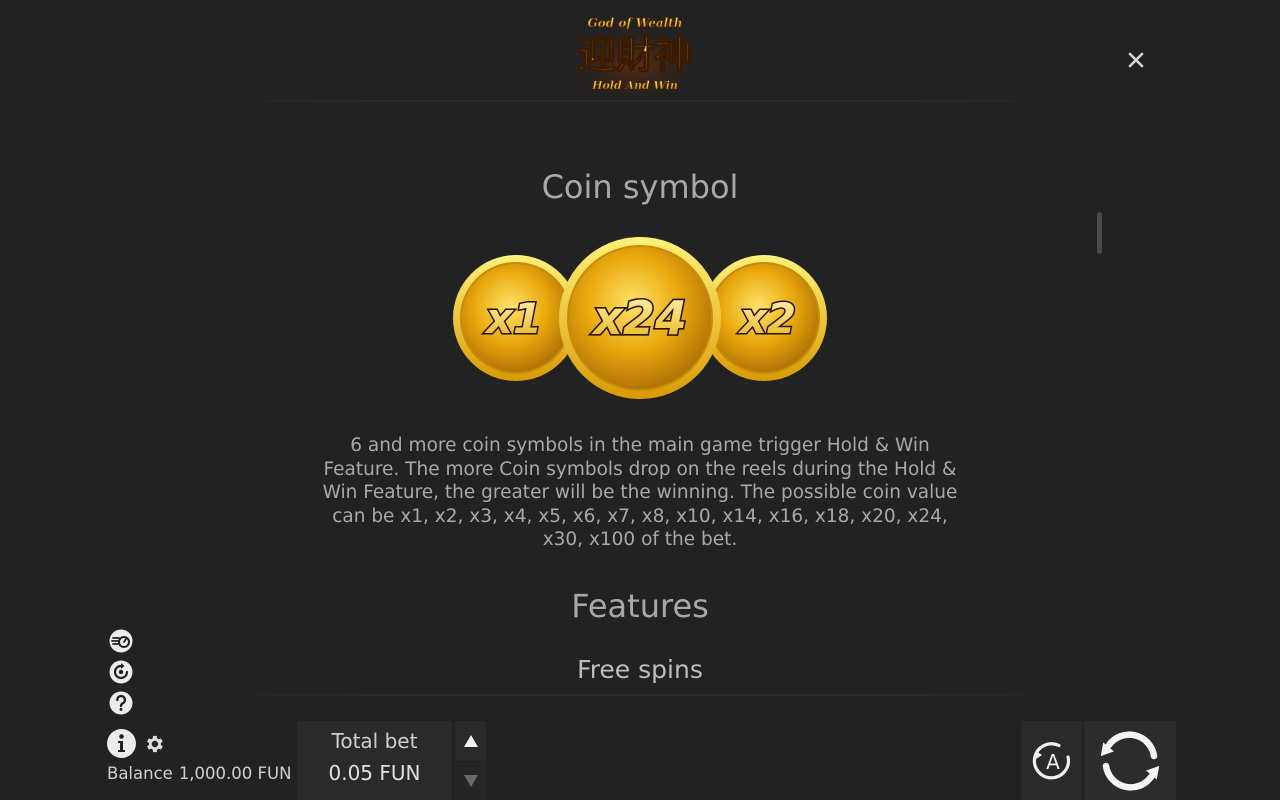 This screenshot has width=1280, height=800. I want to click on balance-label: Balance, so click(140, 773).